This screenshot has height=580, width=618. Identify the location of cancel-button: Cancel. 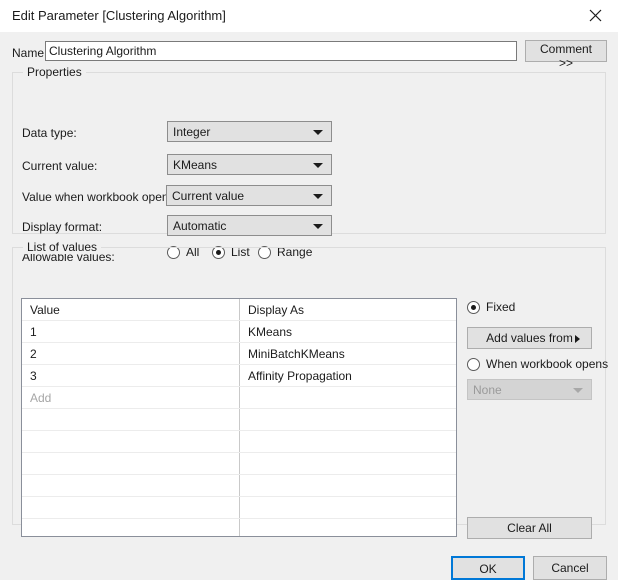
(570, 568).